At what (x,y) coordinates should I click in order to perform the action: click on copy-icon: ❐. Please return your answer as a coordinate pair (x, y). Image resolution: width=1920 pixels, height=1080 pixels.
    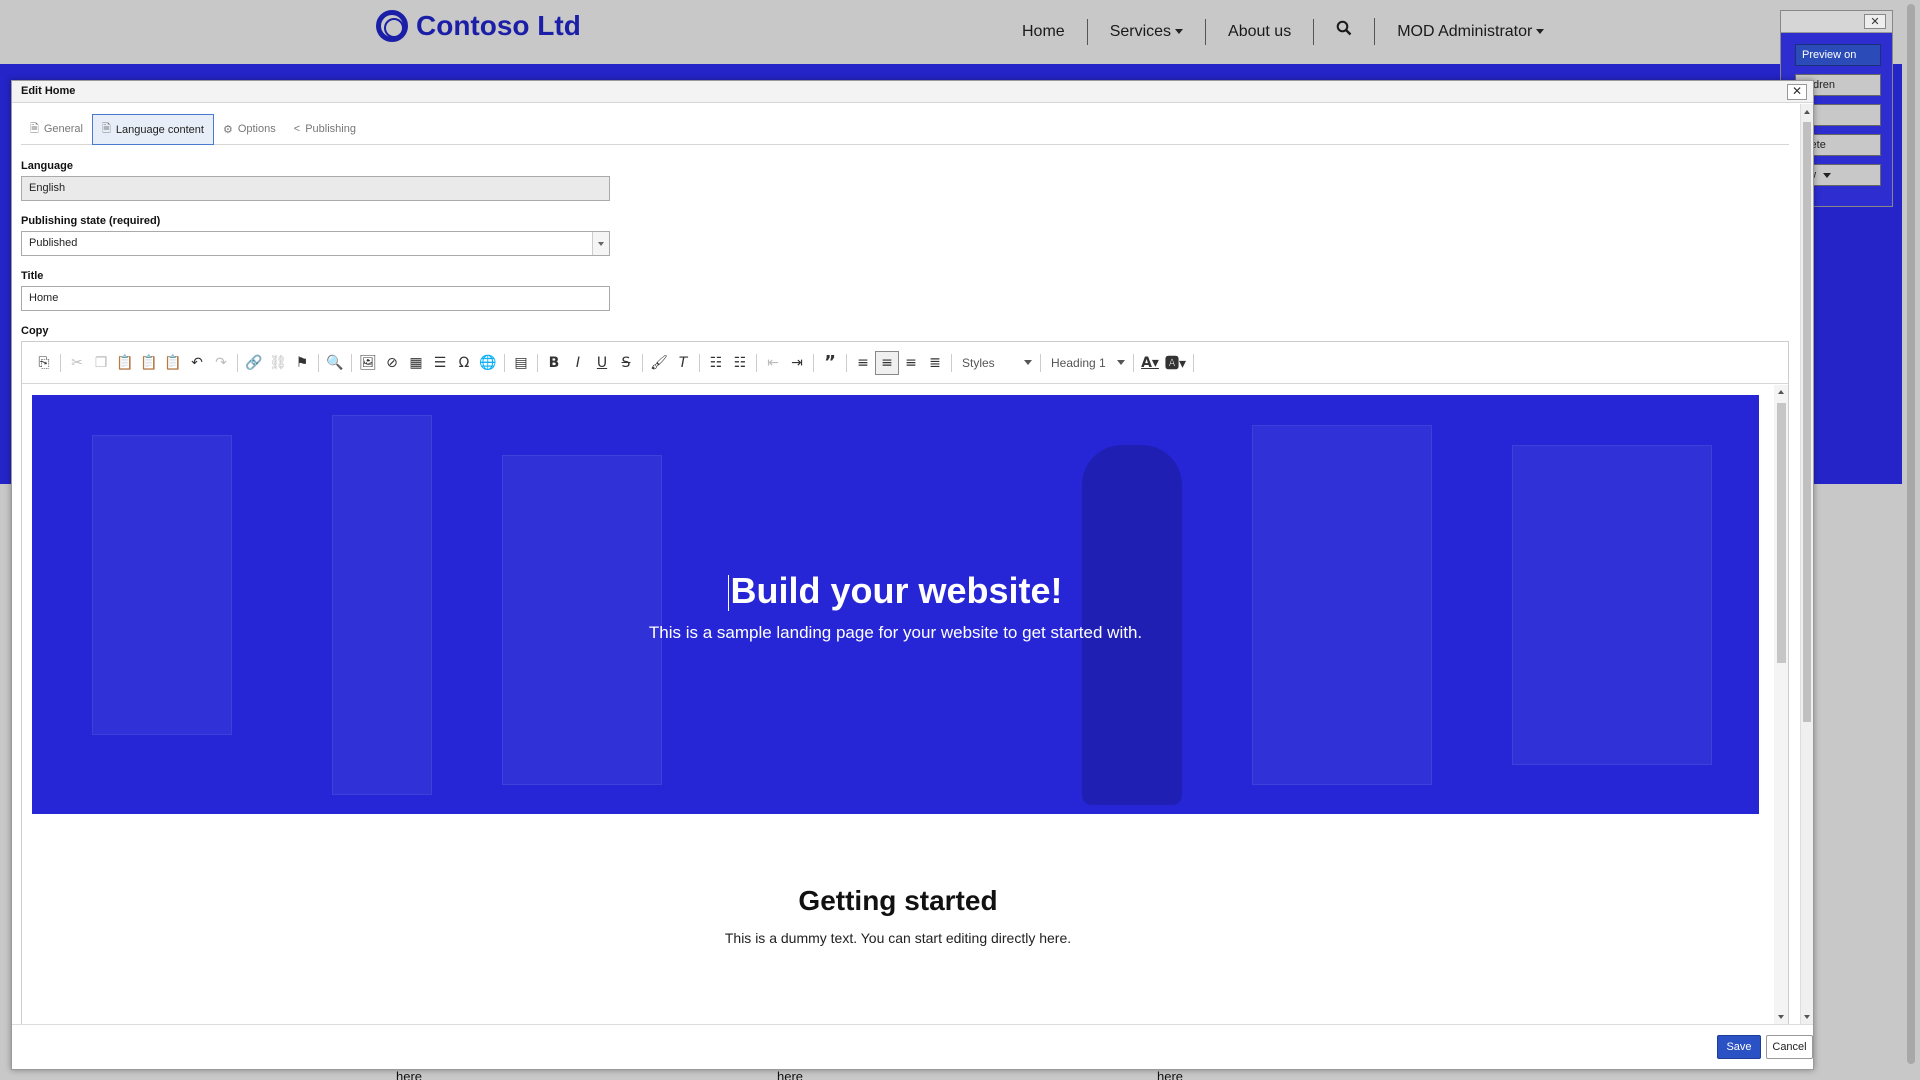
    Looking at the image, I should click on (101, 363).